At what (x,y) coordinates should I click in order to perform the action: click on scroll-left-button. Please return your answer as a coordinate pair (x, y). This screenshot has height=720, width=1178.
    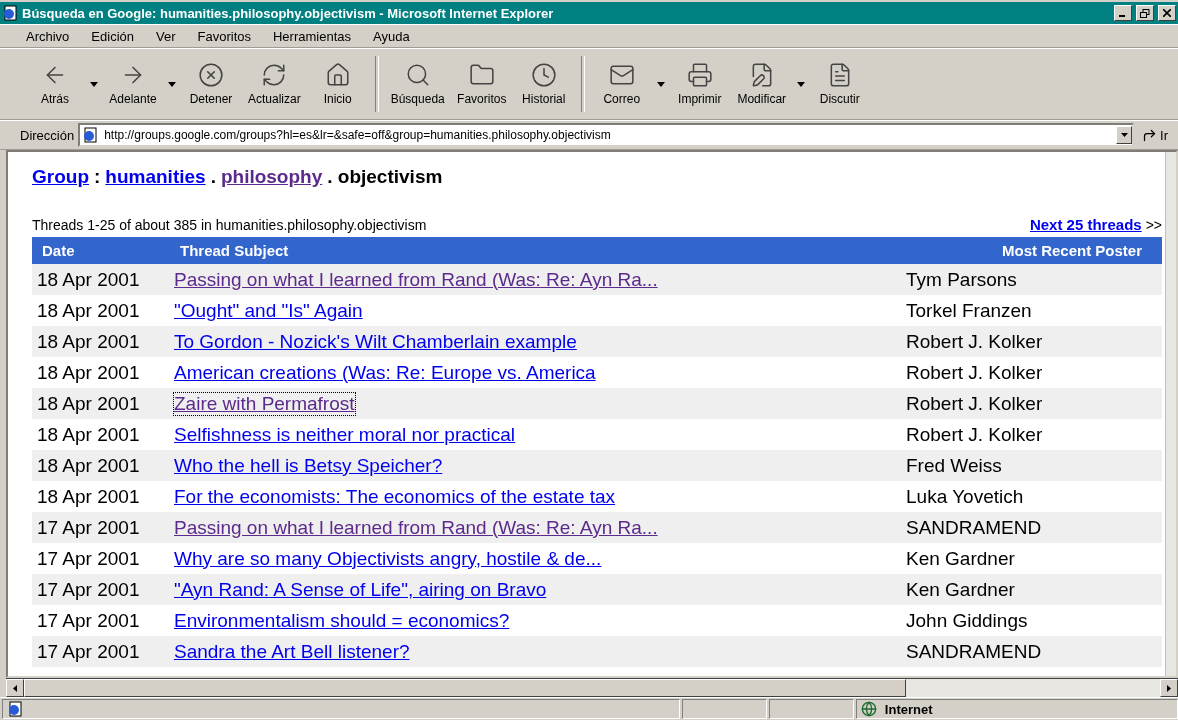
    Looking at the image, I should click on (15, 688).